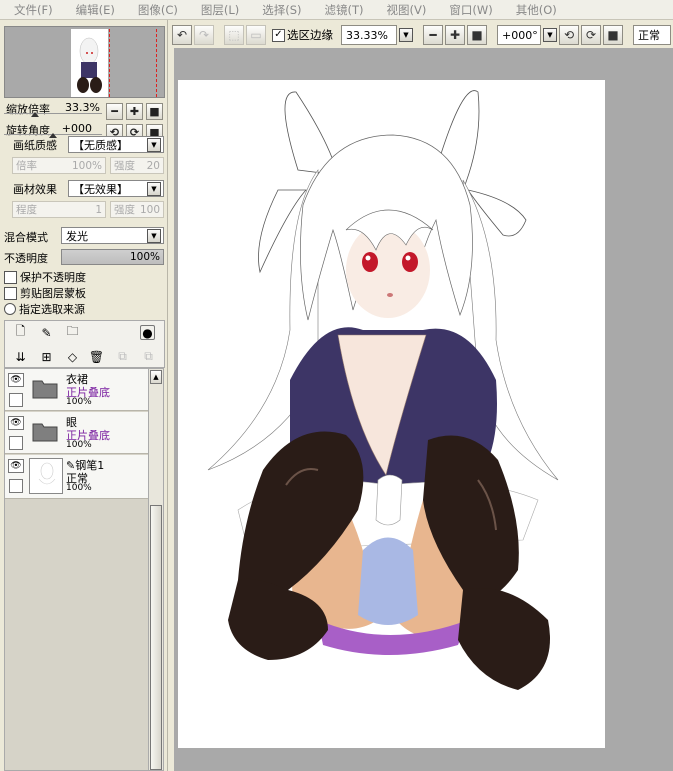 This screenshot has height=771, width=673. I want to click on zoom-dropdown-button: ▼, so click(406, 35).